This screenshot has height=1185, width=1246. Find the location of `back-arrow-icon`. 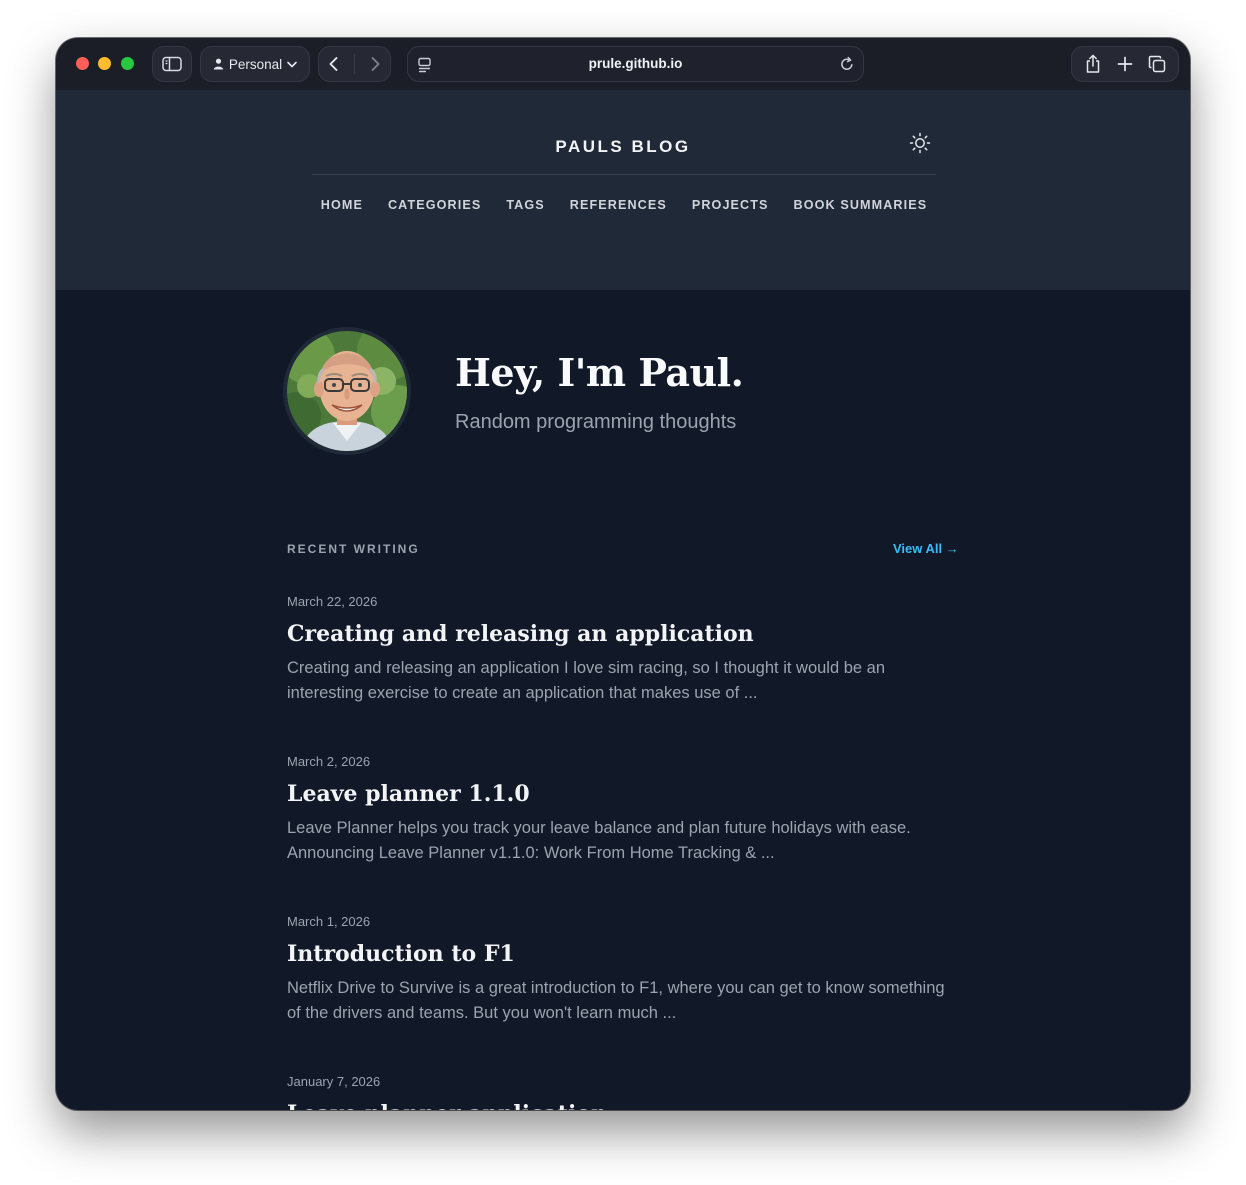

back-arrow-icon is located at coordinates (334, 64).